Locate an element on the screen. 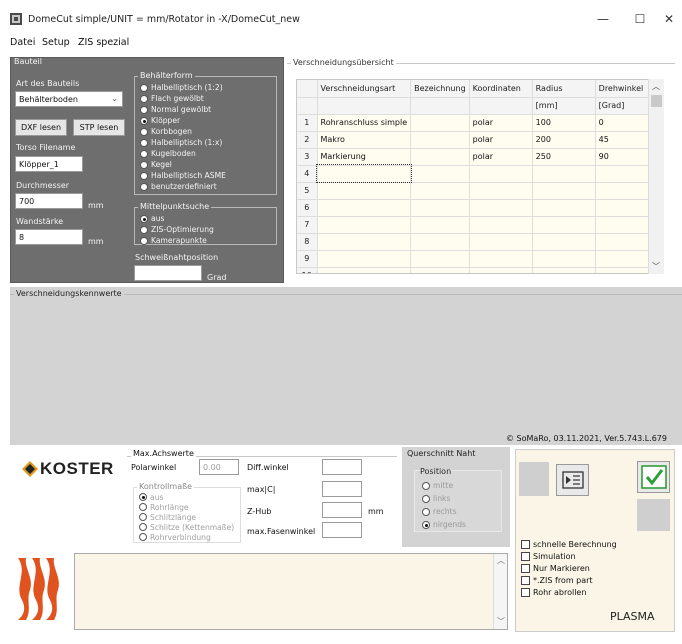 The image size is (682, 644). behaelterform-option: Halbelliptisch (1:2) is located at coordinates (183, 87).